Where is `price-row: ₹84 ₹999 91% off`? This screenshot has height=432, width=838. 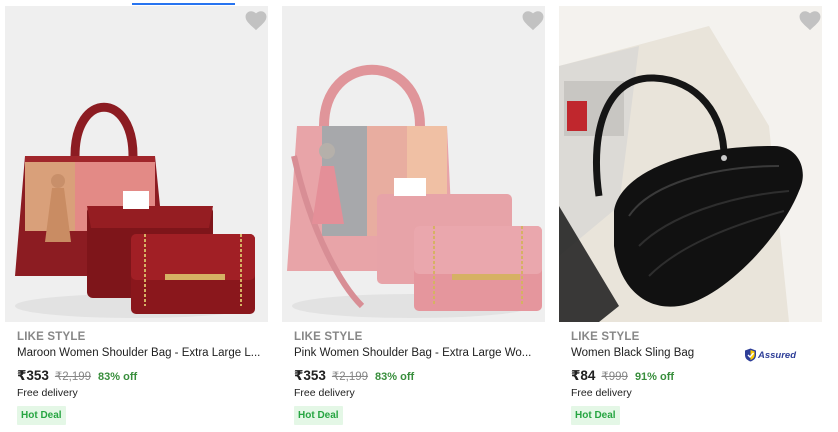 price-row: ₹84 ₹999 91% off is located at coordinates (622, 376).